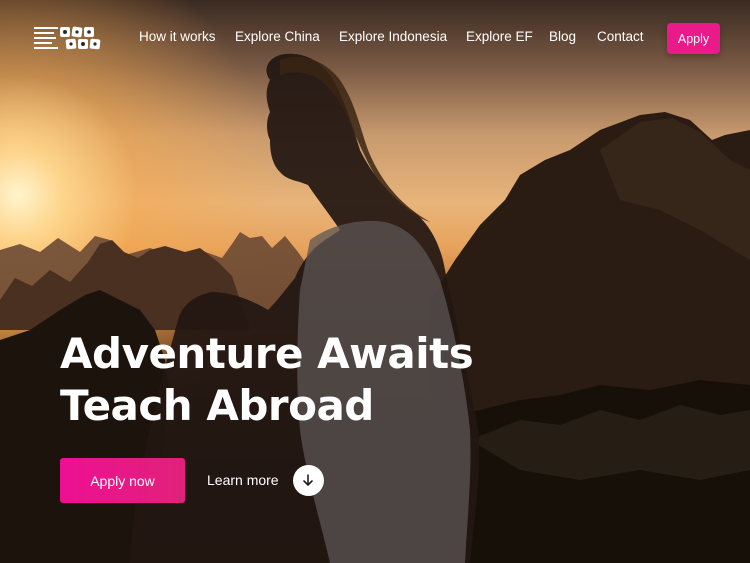 The image size is (750, 563). I want to click on arrow-down-icon, so click(308, 480).